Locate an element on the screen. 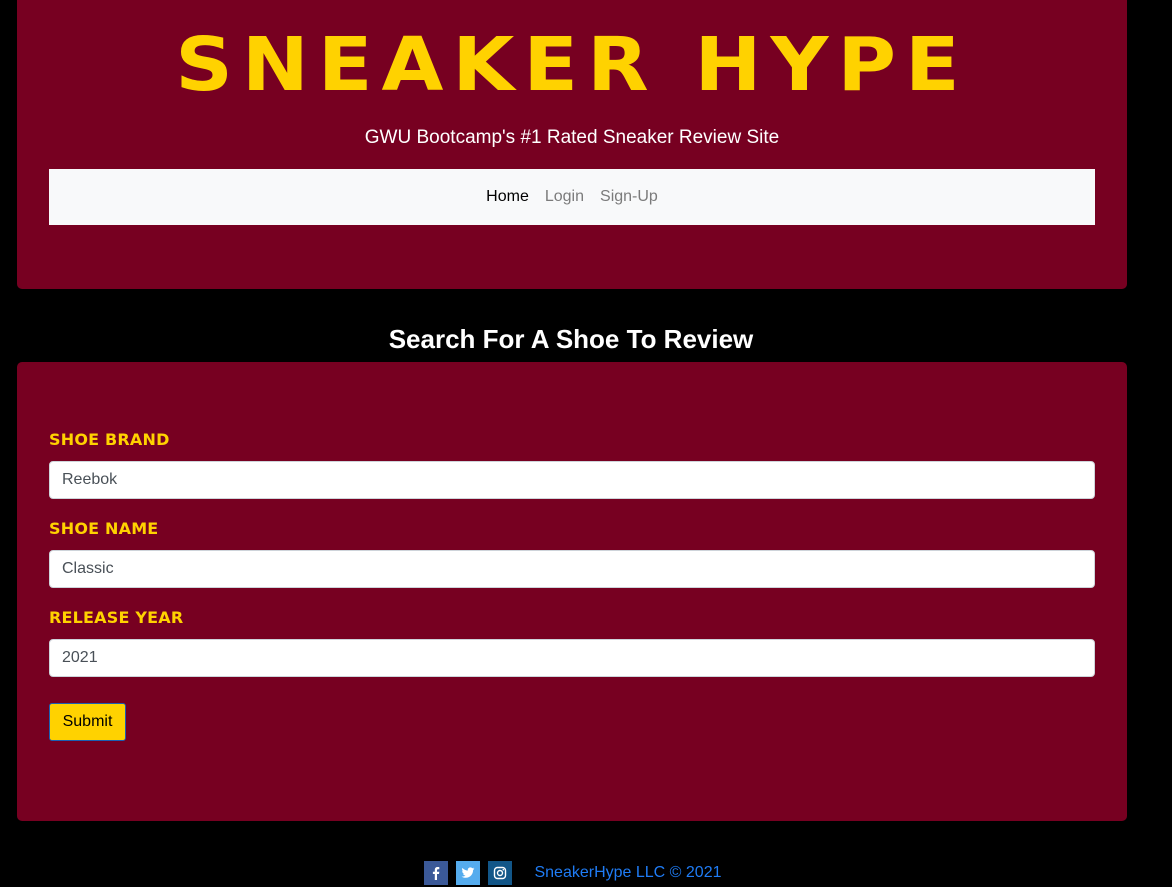  shoe-name-input is located at coordinates (572, 569).